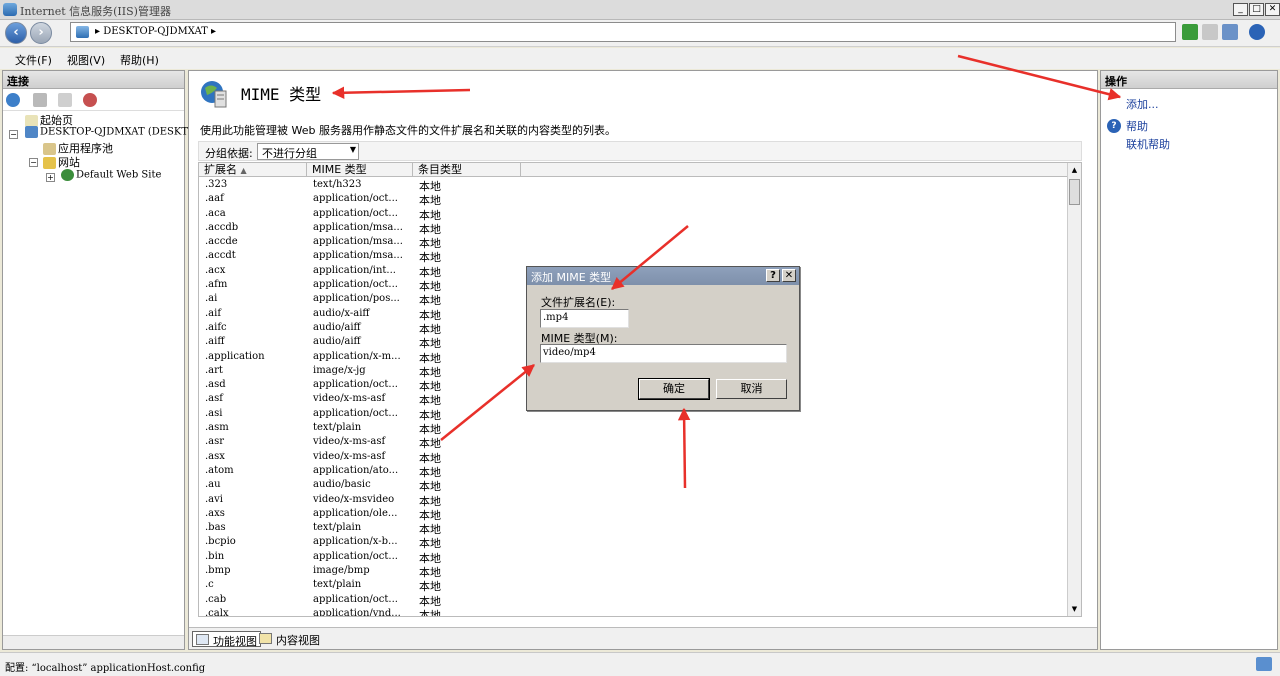 This screenshot has width=1280, height=676. I want to click on expander-server: −, so click(13, 134).